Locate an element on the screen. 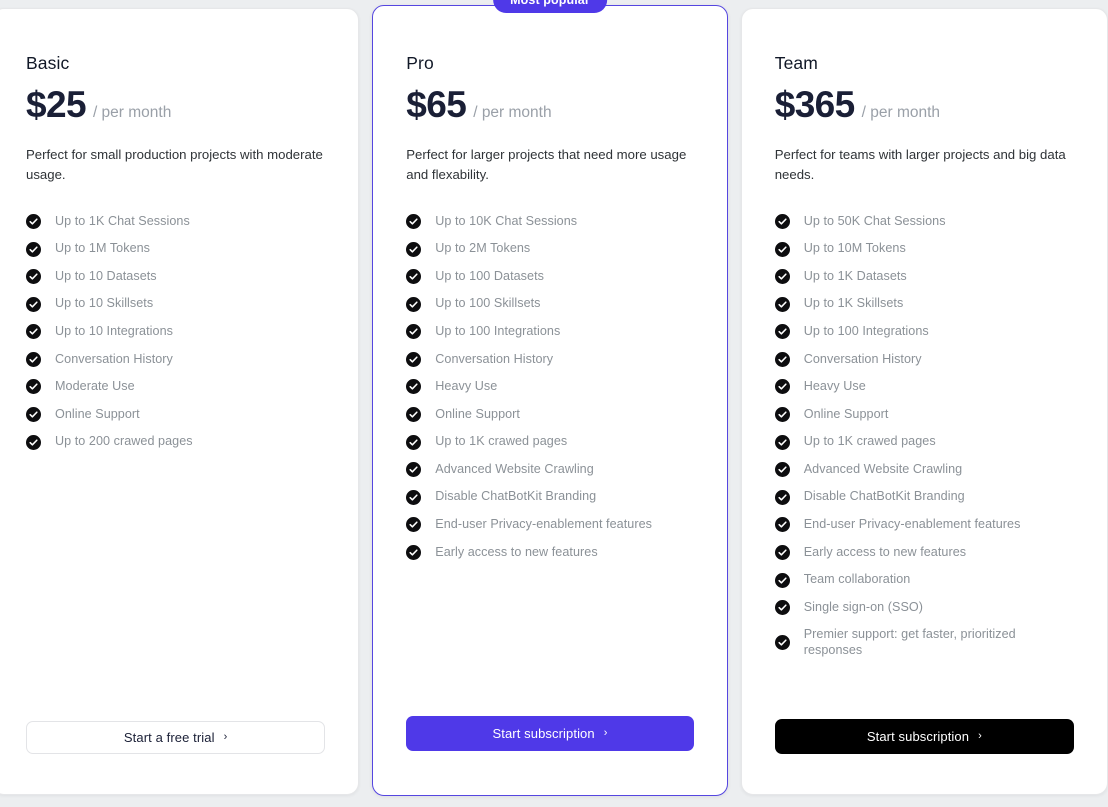 Image resolution: width=1108 pixels, height=807 pixels. feature-label: Up to 10 Datasets is located at coordinates (106, 275).